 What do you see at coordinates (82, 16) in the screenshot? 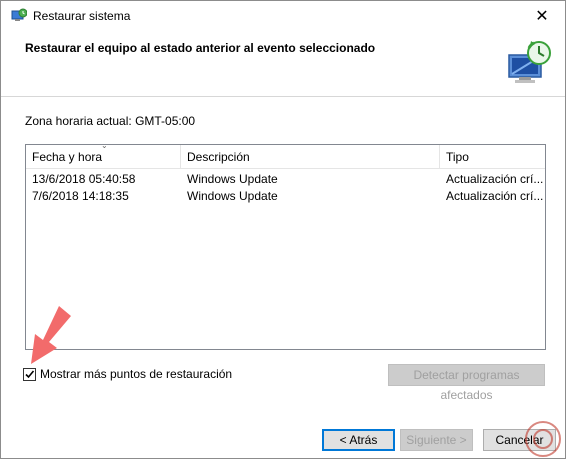
I see `window-title: Restaurar sistema` at bounding box center [82, 16].